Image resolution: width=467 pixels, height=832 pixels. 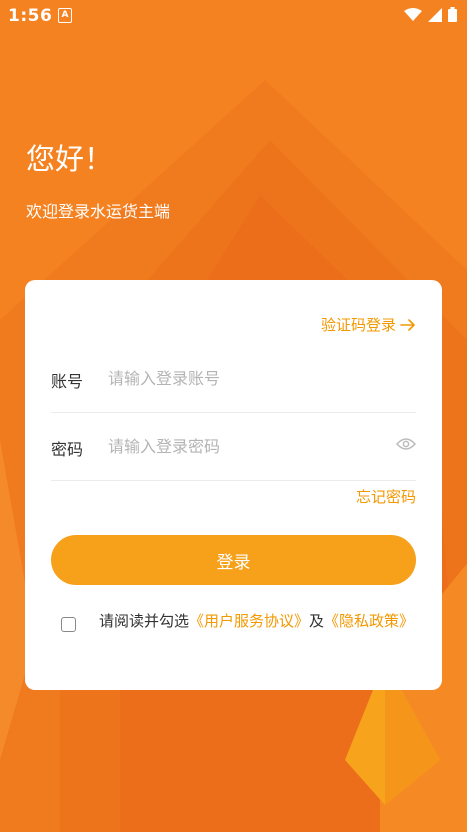 What do you see at coordinates (407, 324) in the screenshot?
I see `arrow-right-icon` at bounding box center [407, 324].